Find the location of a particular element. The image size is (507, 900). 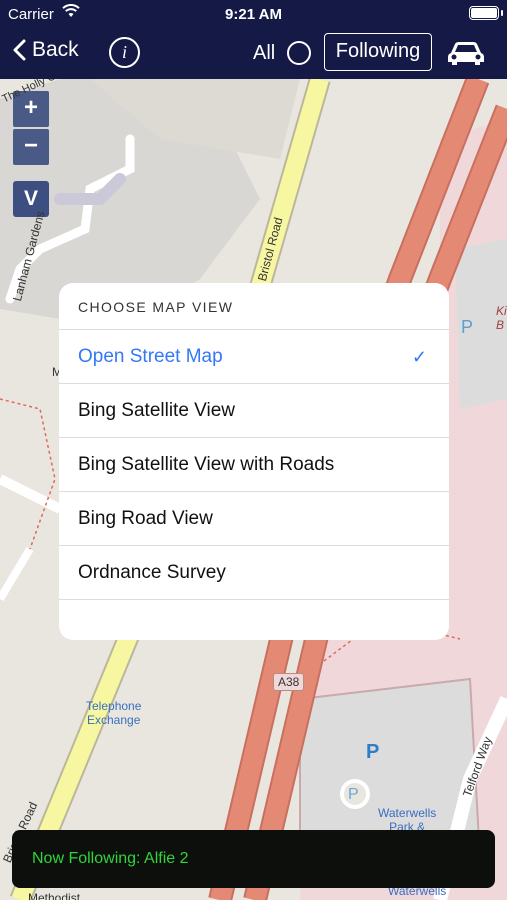

back-button: Back is located at coordinates (45, 50).